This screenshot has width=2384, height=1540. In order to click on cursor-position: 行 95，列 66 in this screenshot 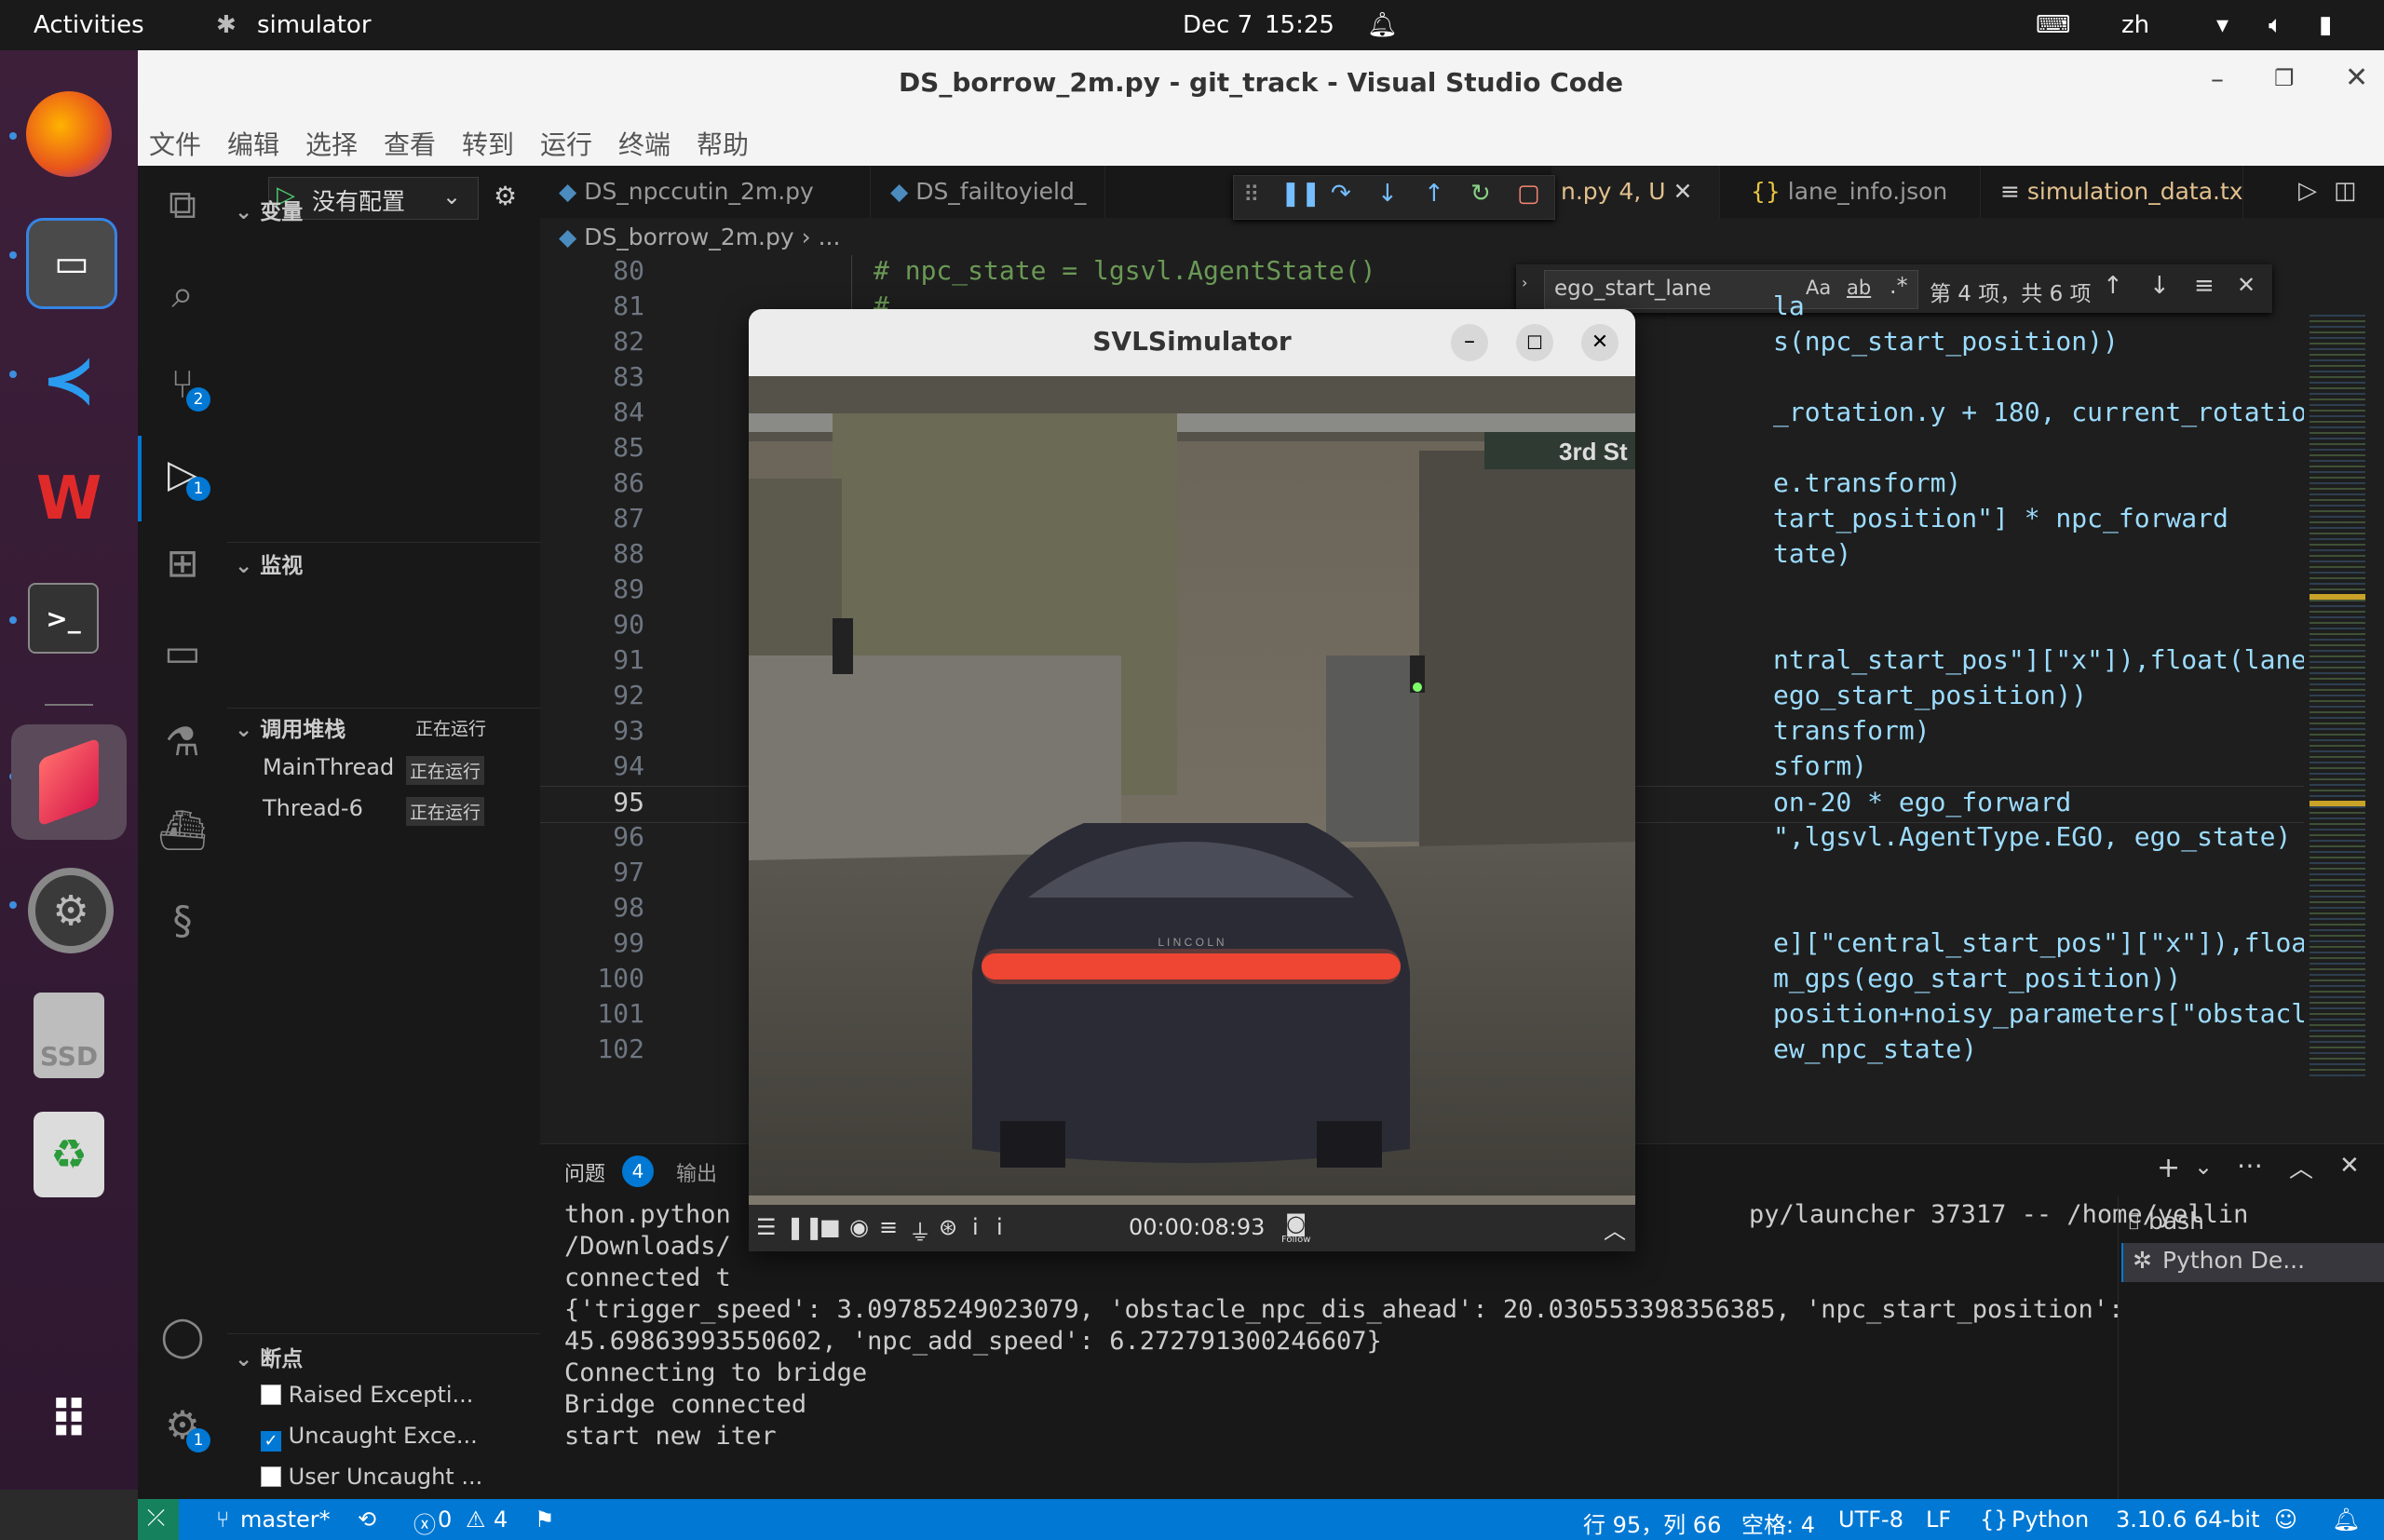, I will do `click(1652, 1522)`.